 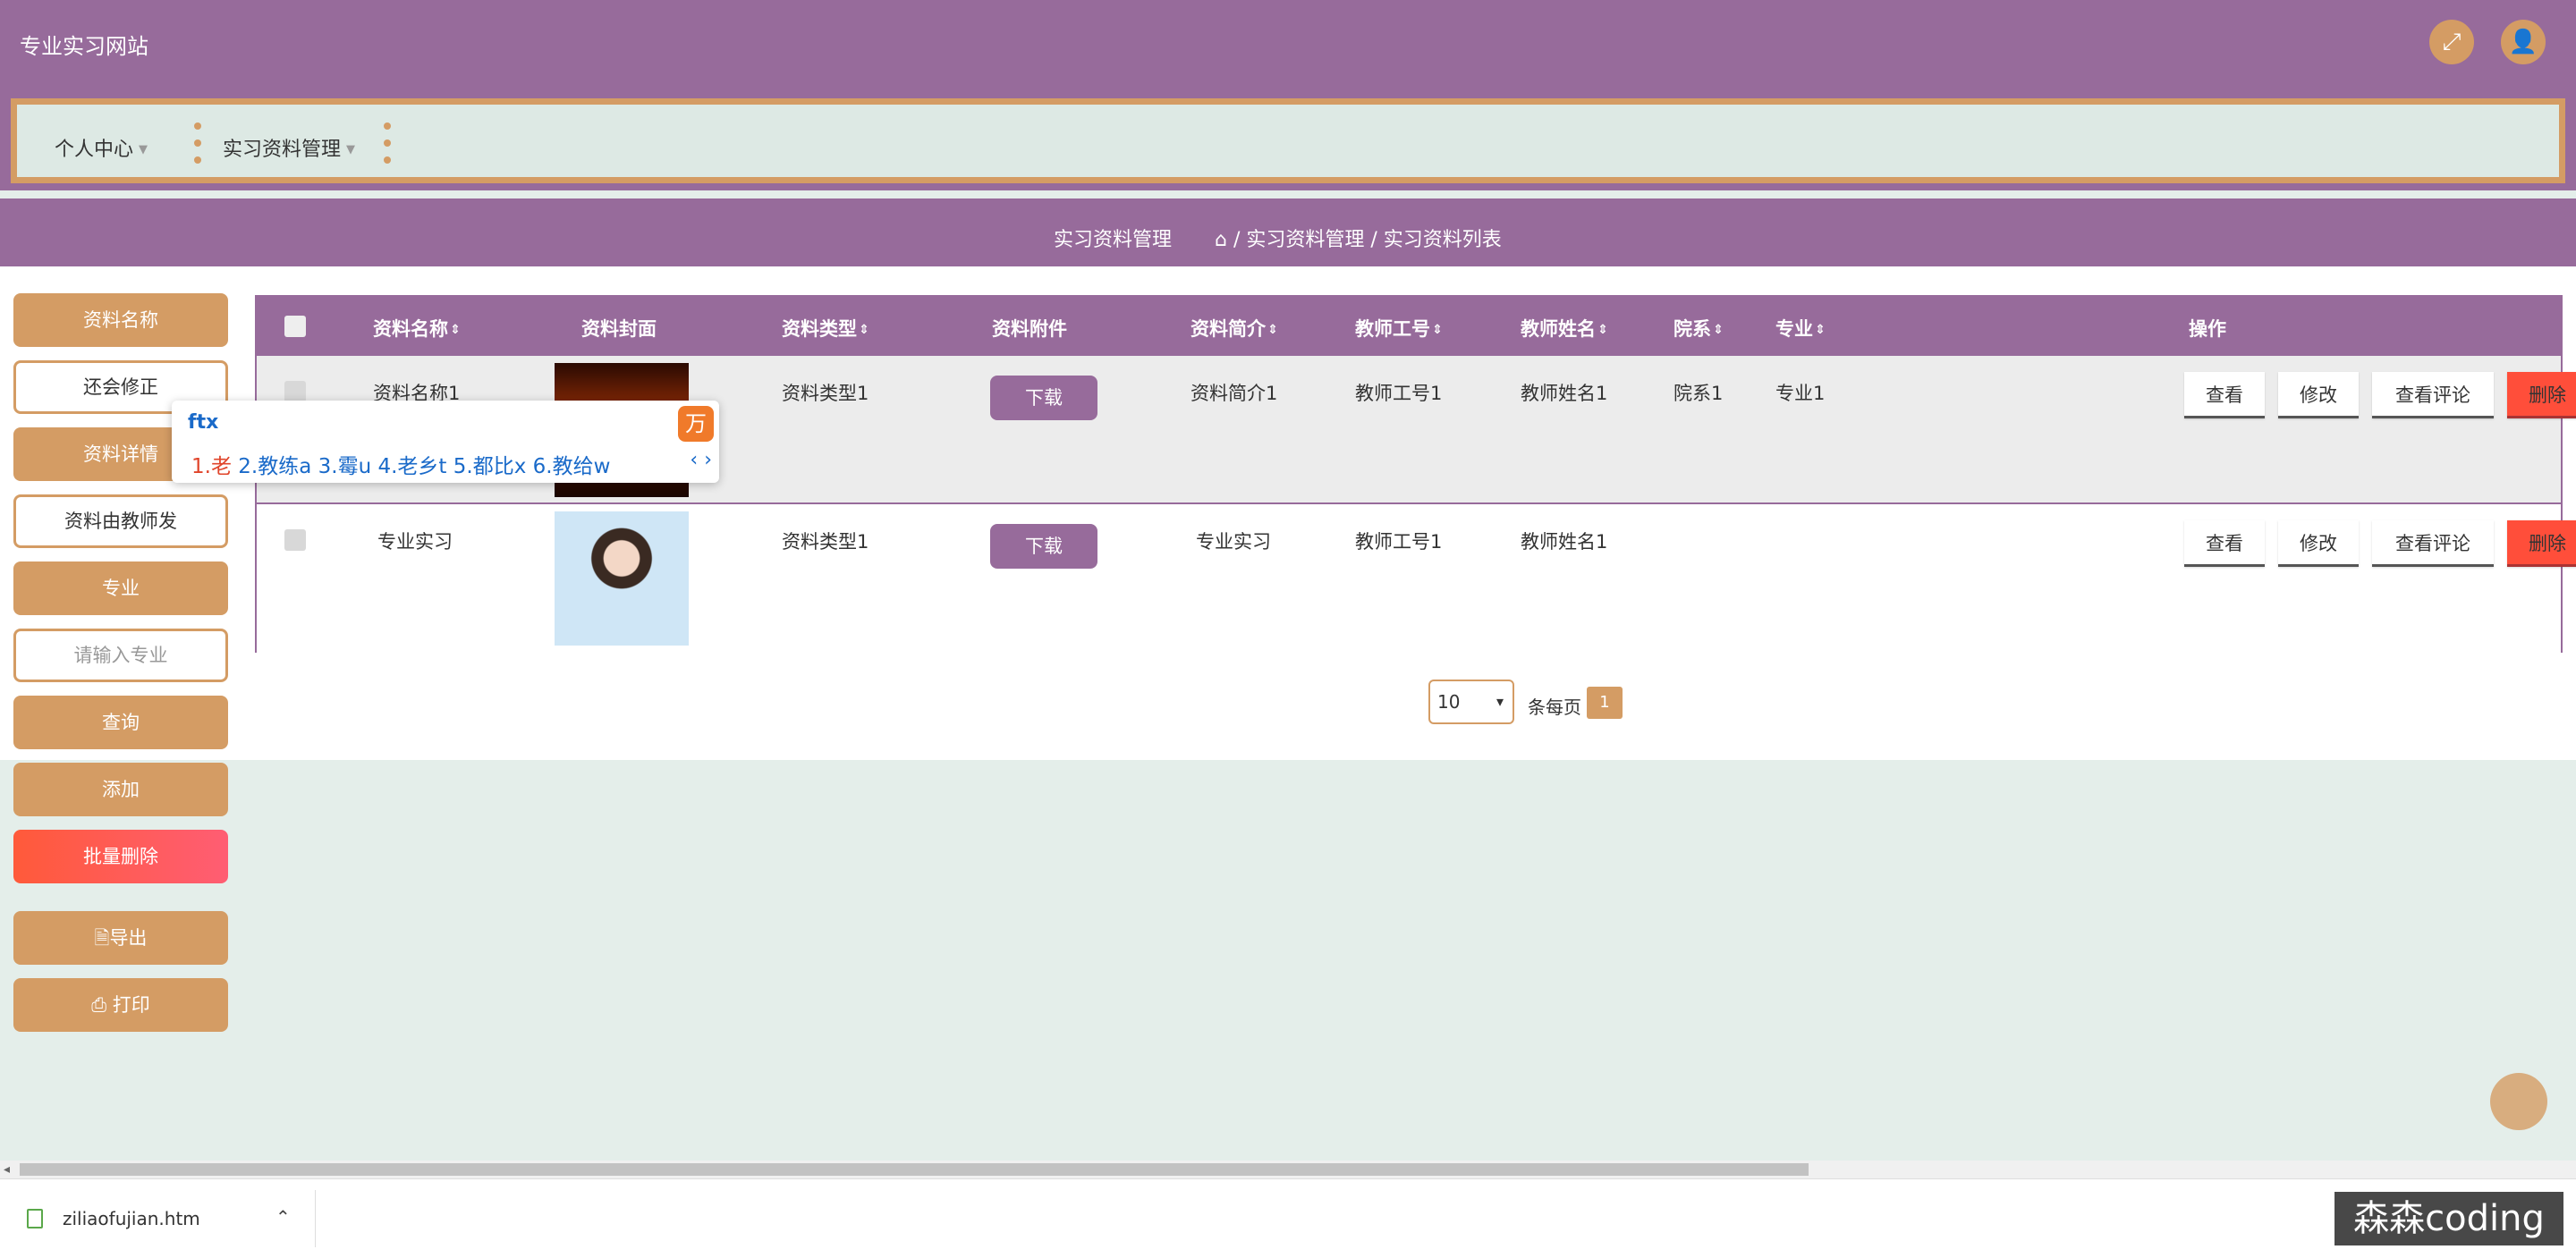 I want to click on download-item: ziliaofujian.htm, so click(x=113, y=1218).